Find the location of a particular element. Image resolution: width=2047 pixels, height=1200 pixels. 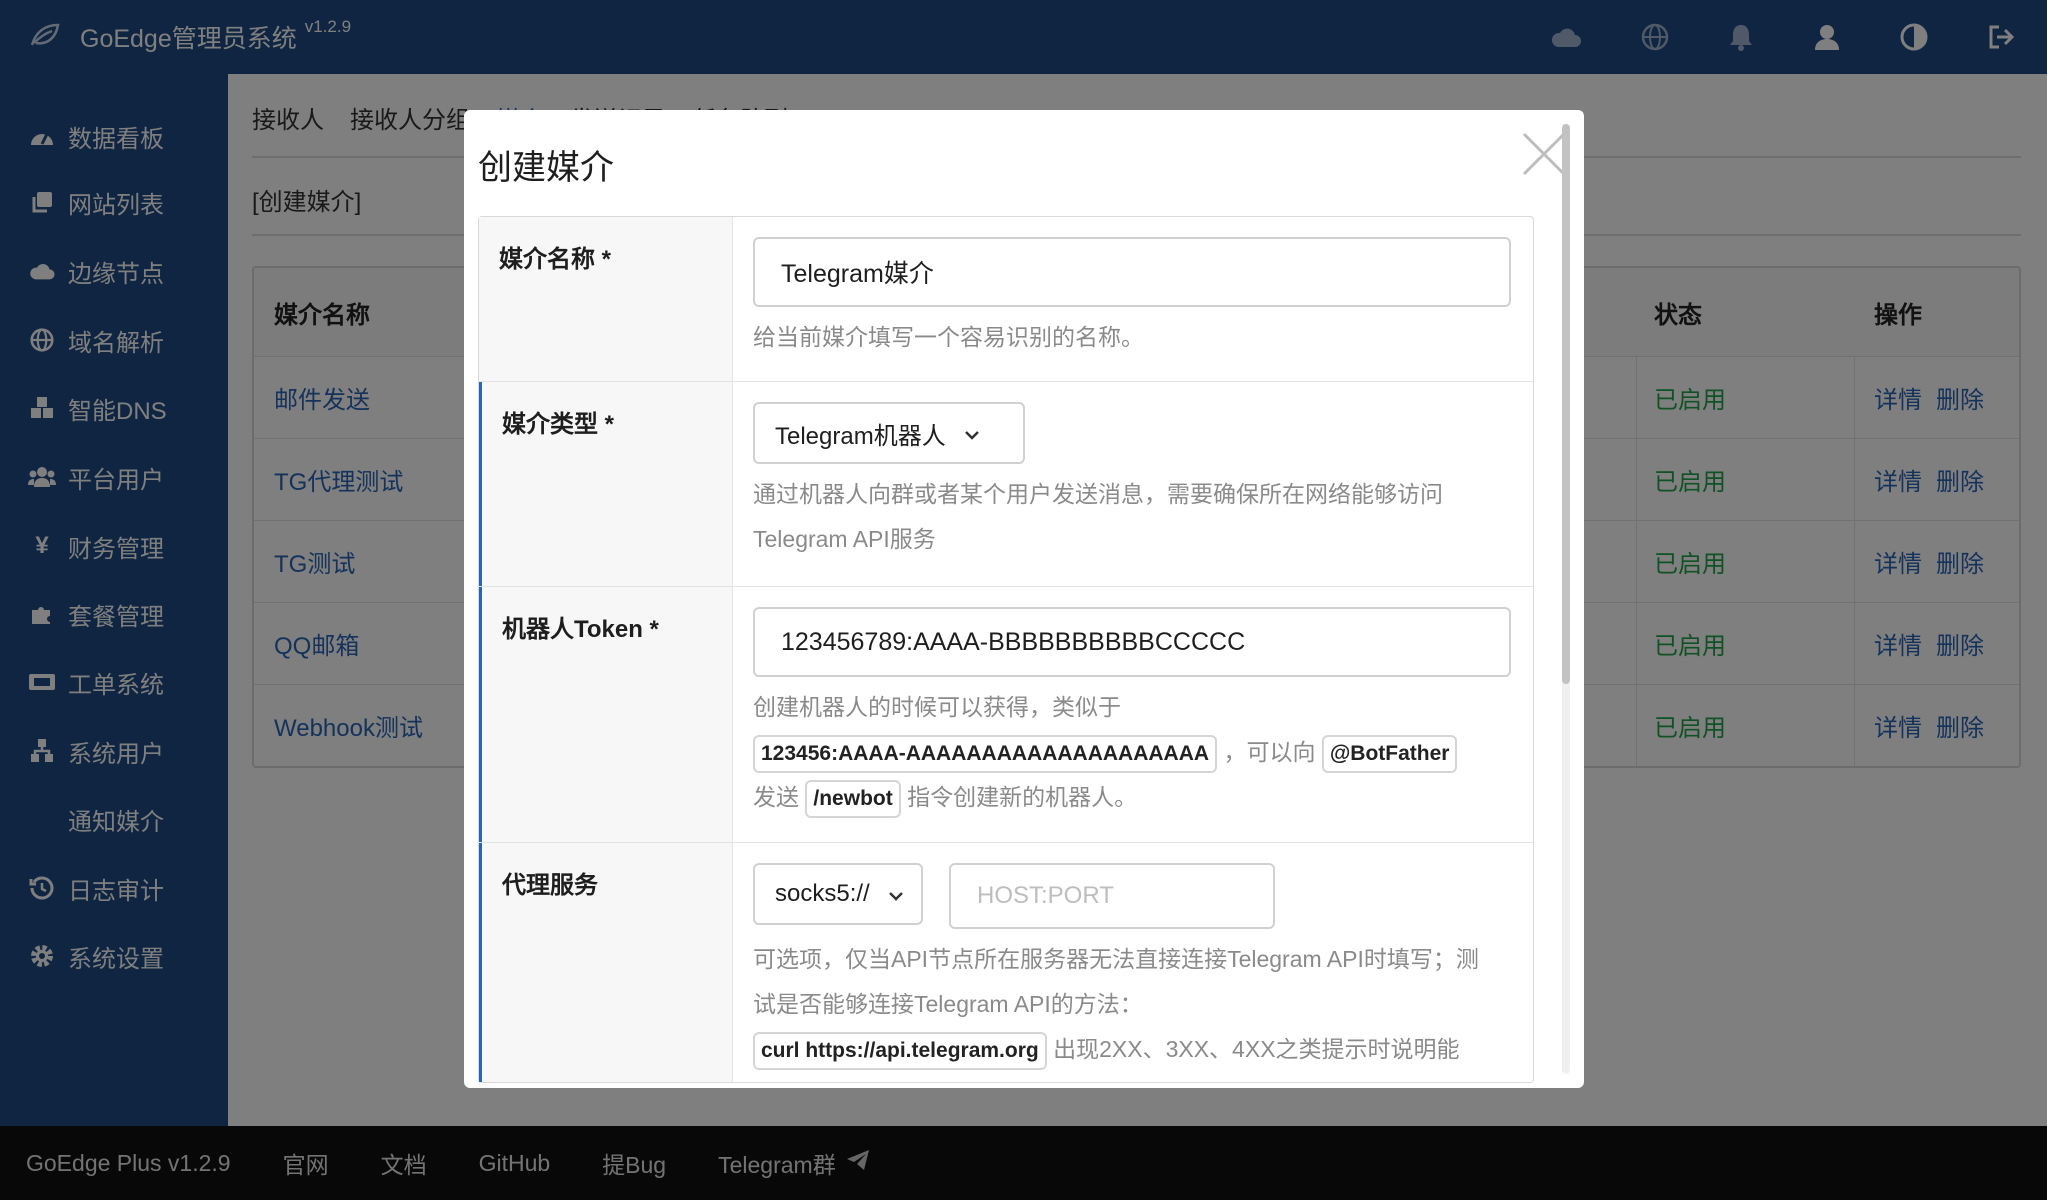

form-row-name: 媒介名称 * Telegram媒介 给当前媒介填写一个容易识别的名称。 is located at coordinates (1006, 299).